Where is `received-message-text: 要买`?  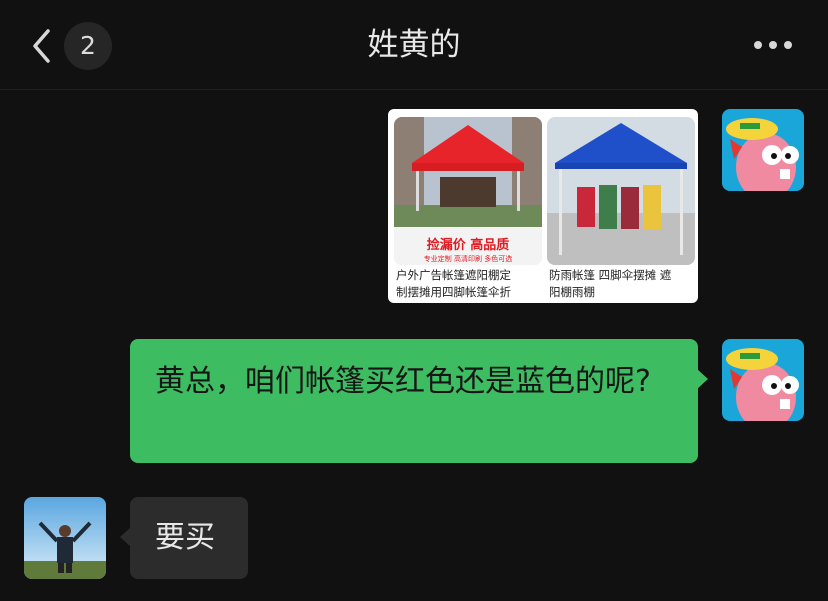 received-message-text: 要买 is located at coordinates (185, 537).